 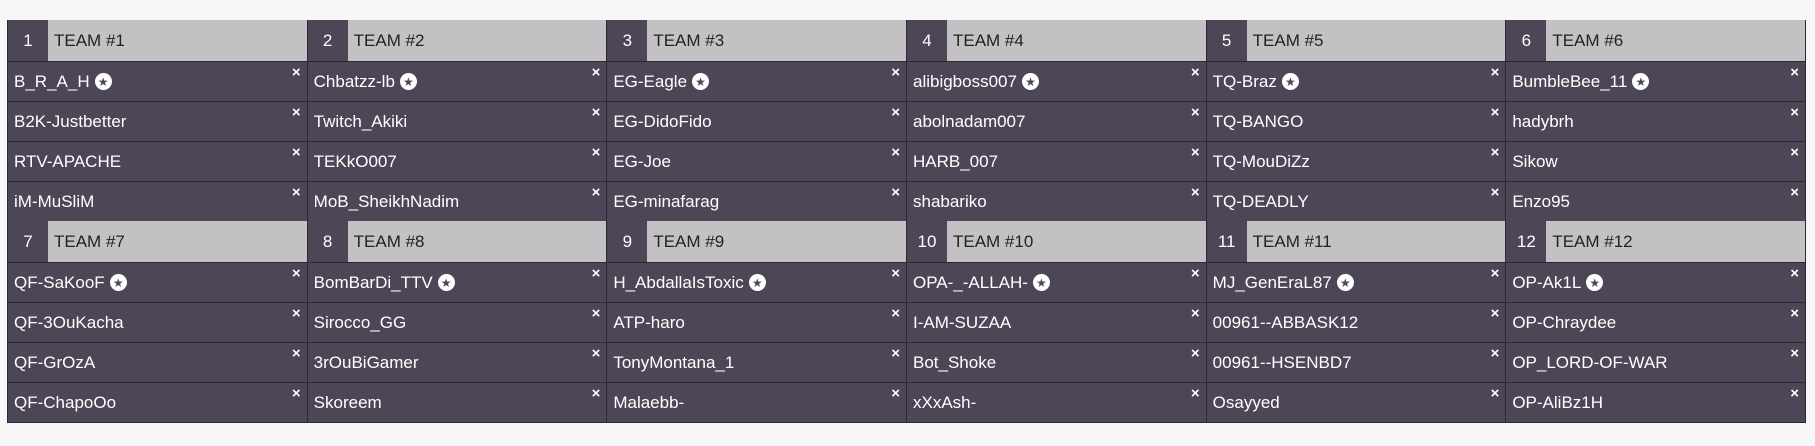 I want to click on player-name: MoB_SheikhNadim, so click(x=386, y=201).